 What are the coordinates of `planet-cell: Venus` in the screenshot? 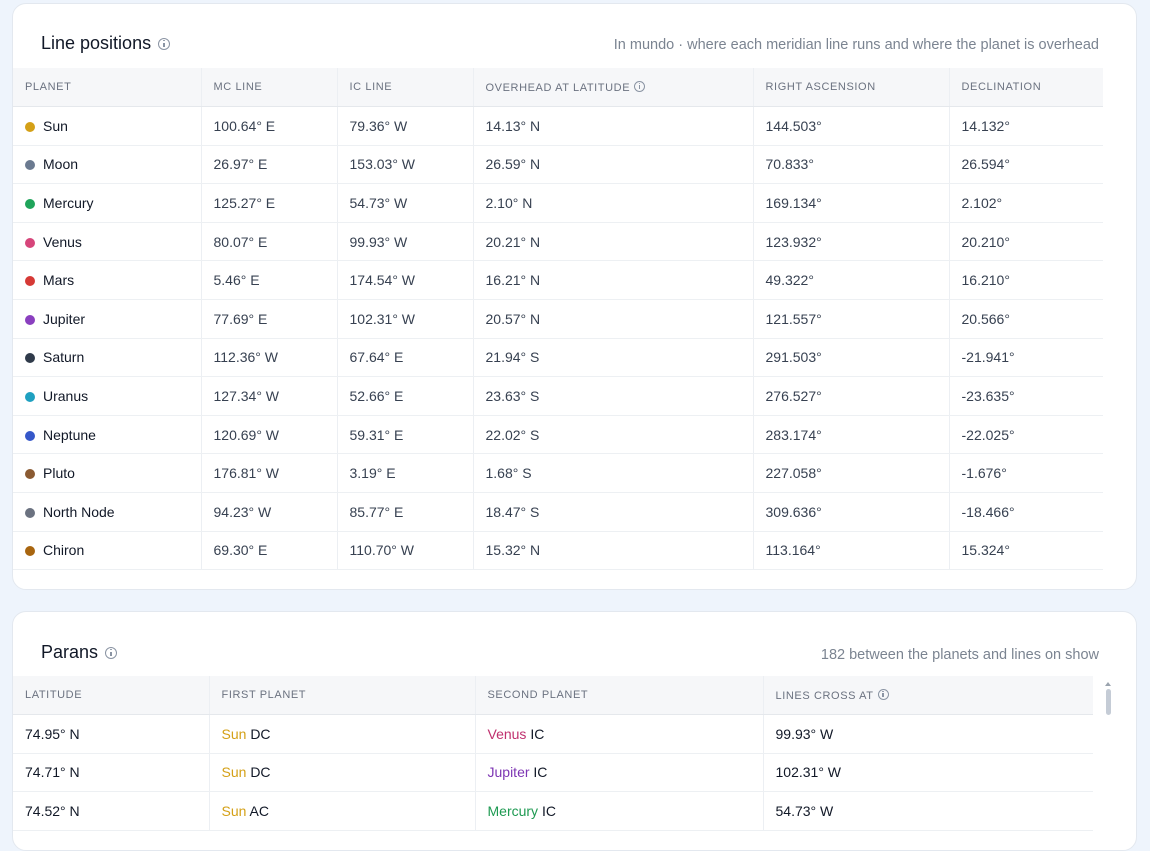 It's located at (107, 242).